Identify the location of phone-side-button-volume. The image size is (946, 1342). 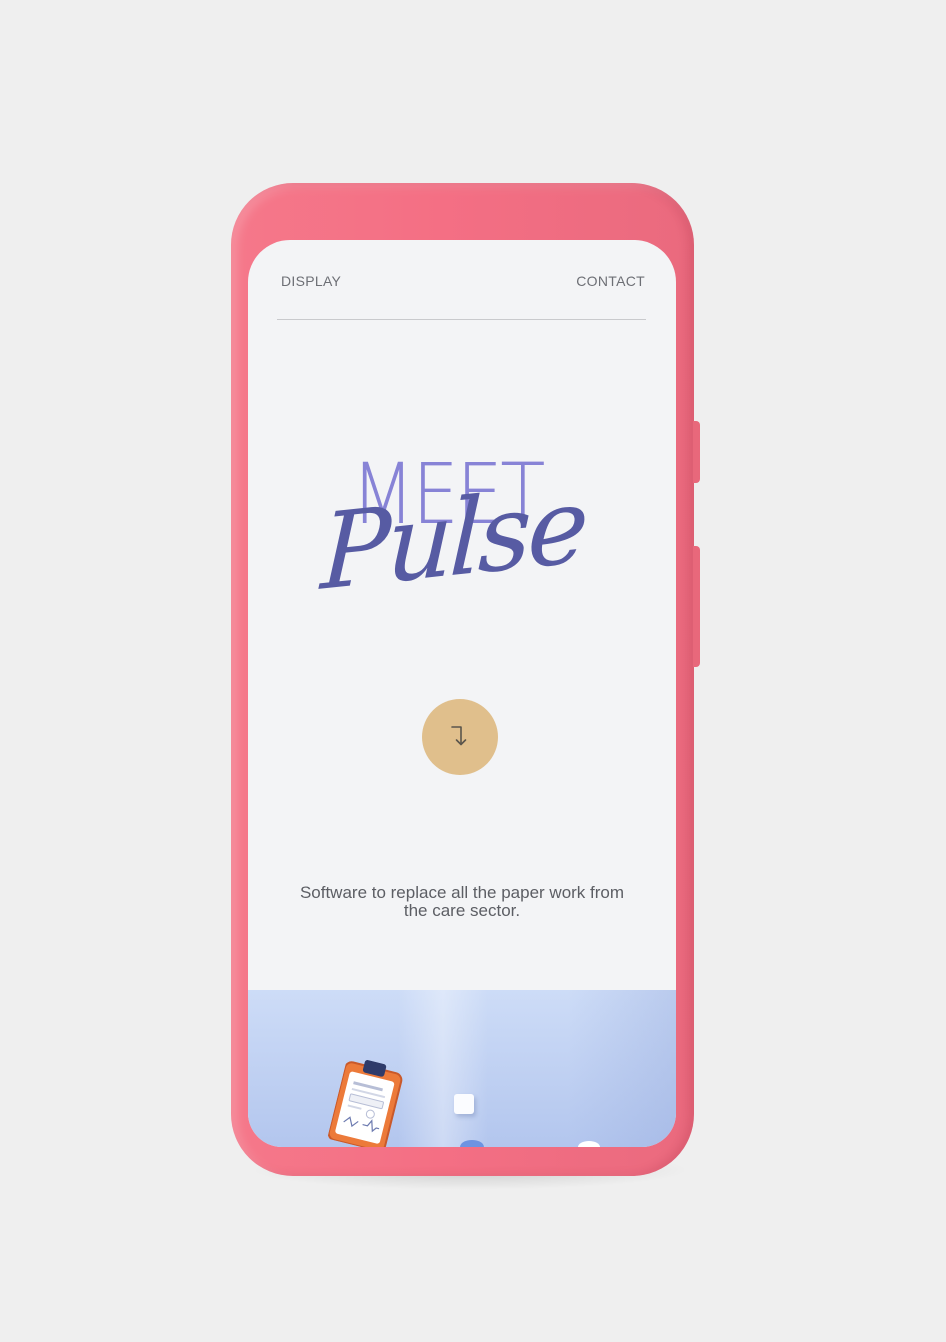
(696, 606).